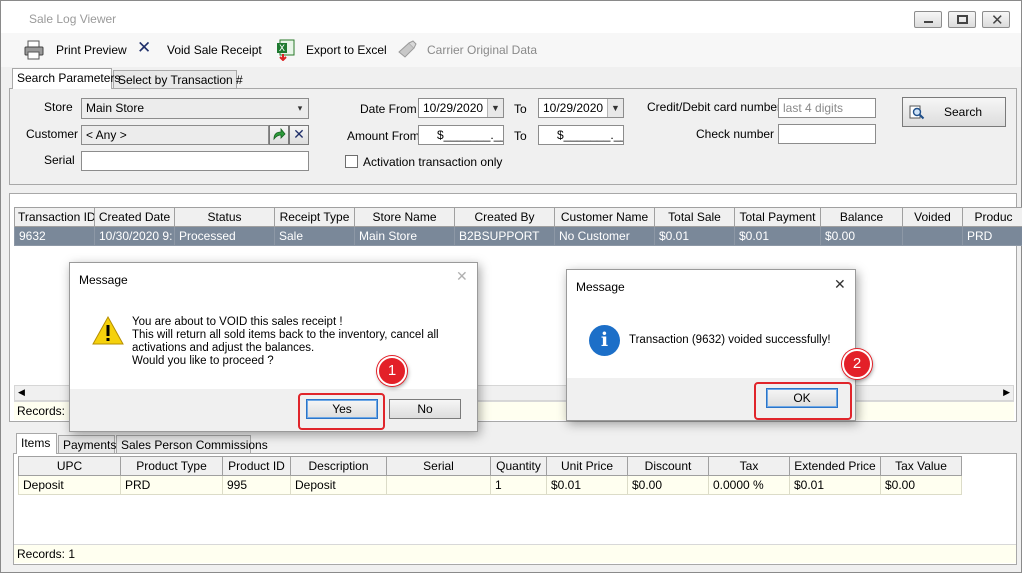 Image resolution: width=1022 pixels, height=573 pixels. Describe the element at coordinates (341, 411) in the screenshot. I see `yes-highlight-box` at that location.